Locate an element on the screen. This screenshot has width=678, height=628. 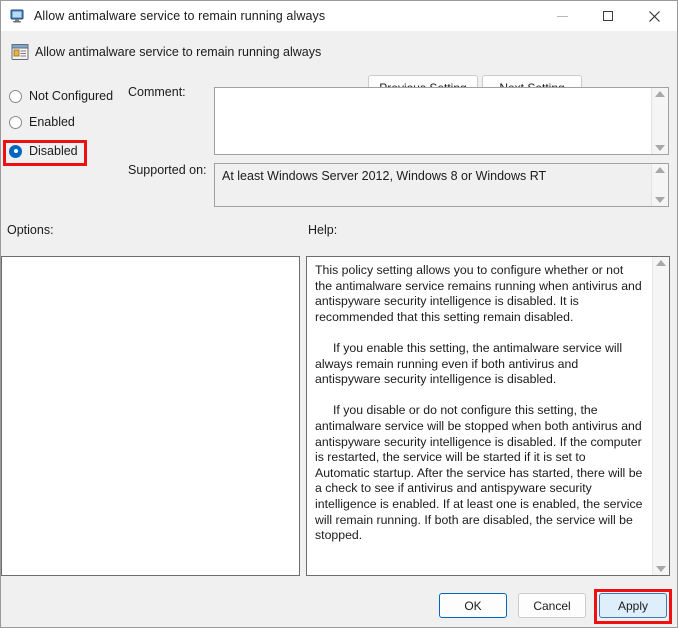
comment-field is located at coordinates (441, 121).